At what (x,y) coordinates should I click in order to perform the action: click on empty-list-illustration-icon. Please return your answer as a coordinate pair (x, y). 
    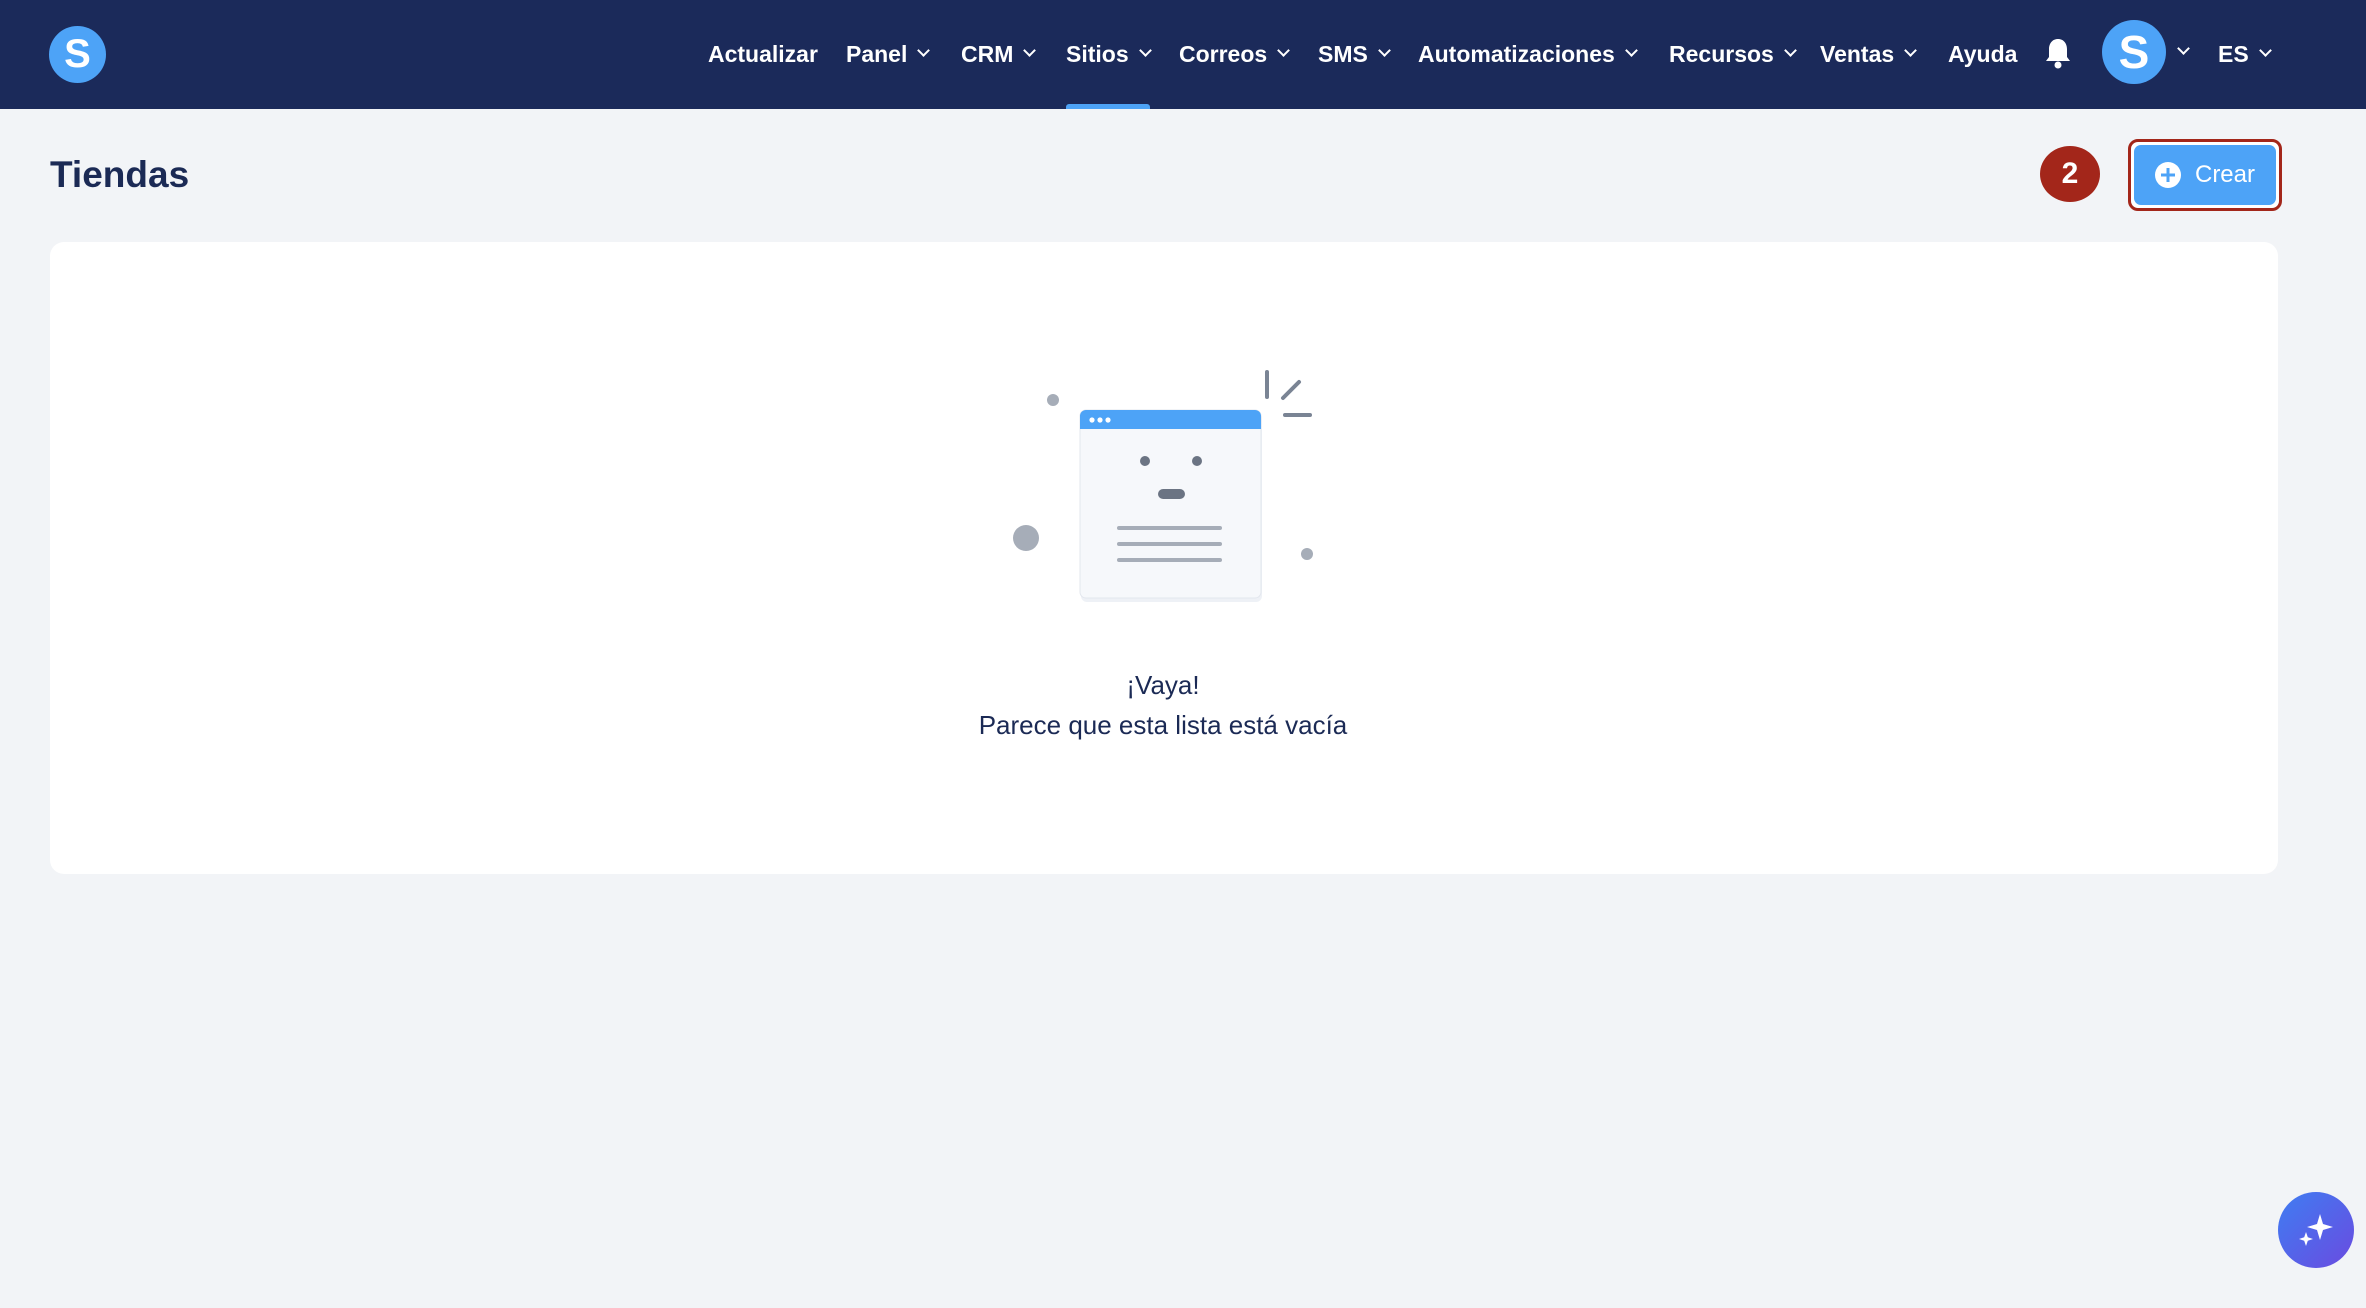
    Looking at the image, I should click on (1163, 486).